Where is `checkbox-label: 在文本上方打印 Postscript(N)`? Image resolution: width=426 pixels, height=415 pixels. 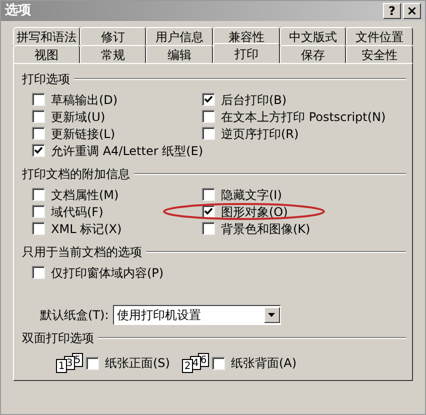
checkbox-label: 在文本上方打印 Postscript(N) is located at coordinates (303, 117).